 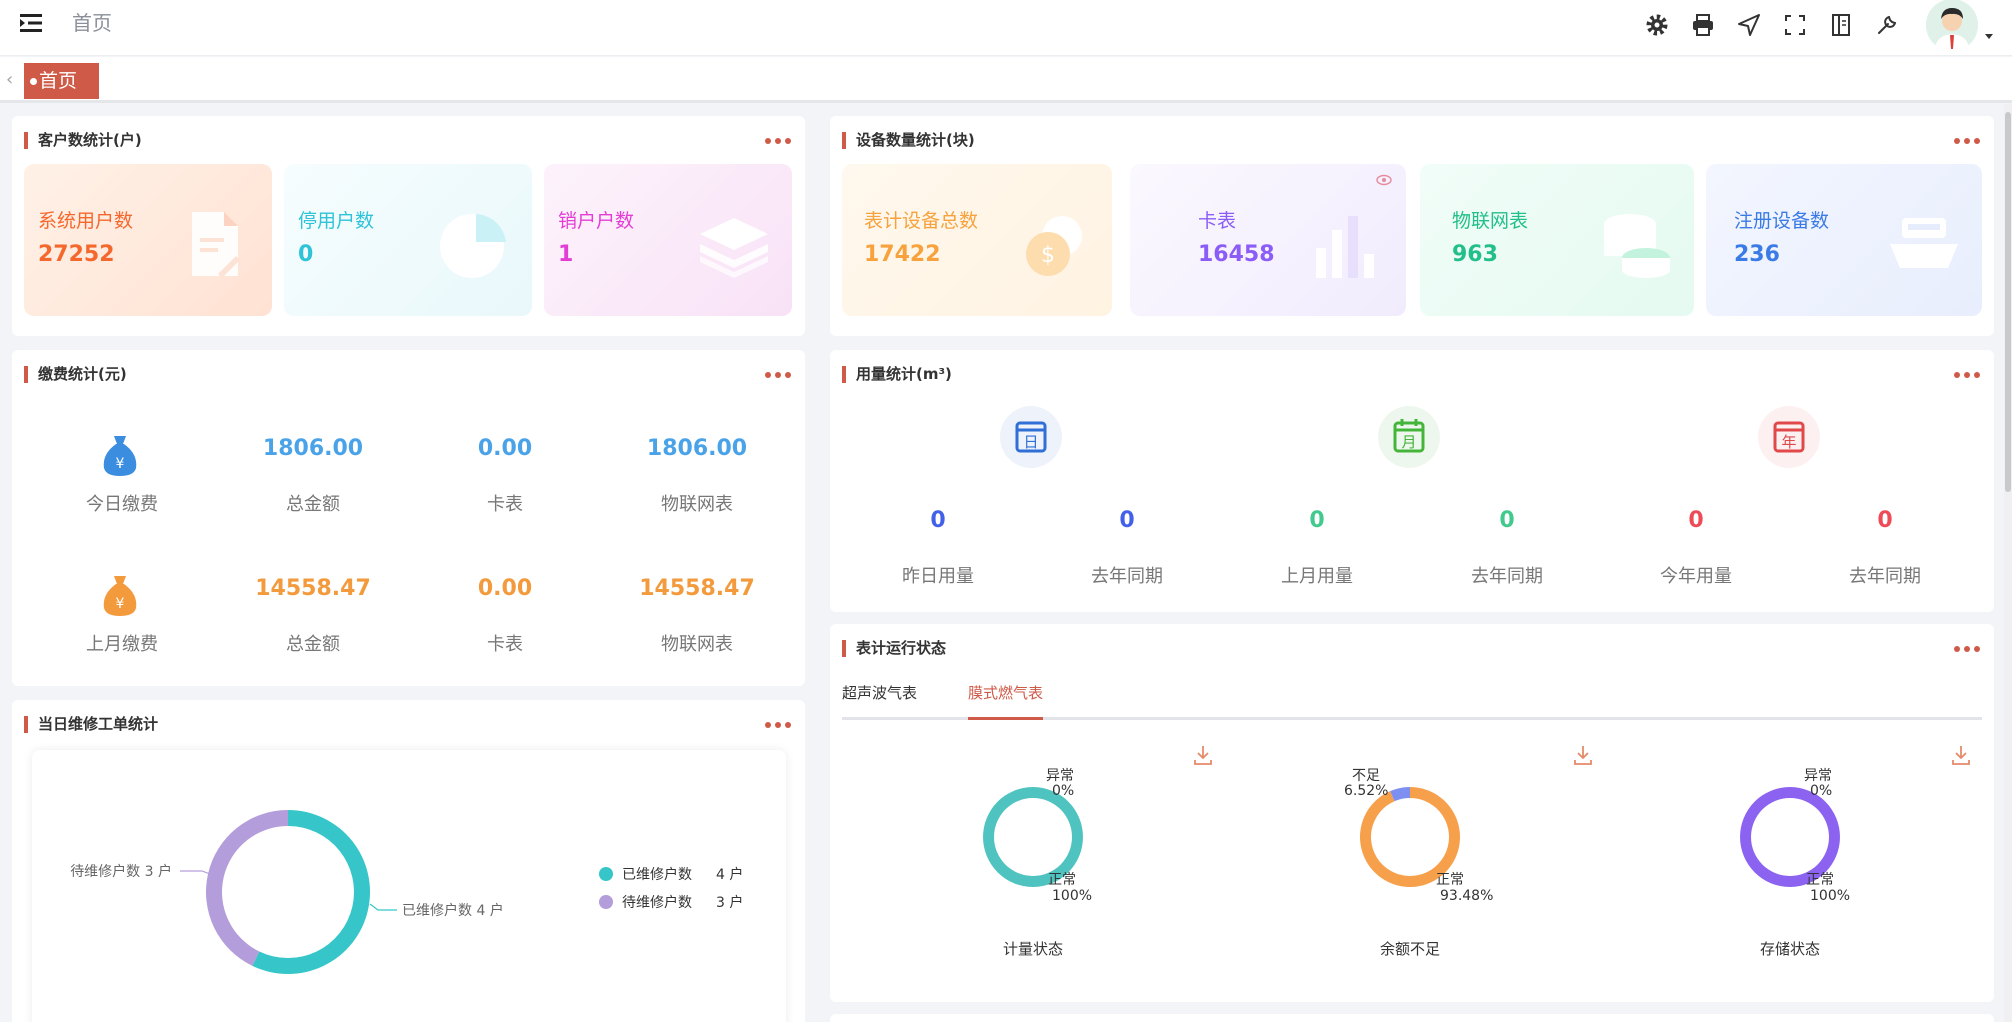 What do you see at coordinates (1782, 221) in the screenshot?
I see `card-label: 注册设备数` at bounding box center [1782, 221].